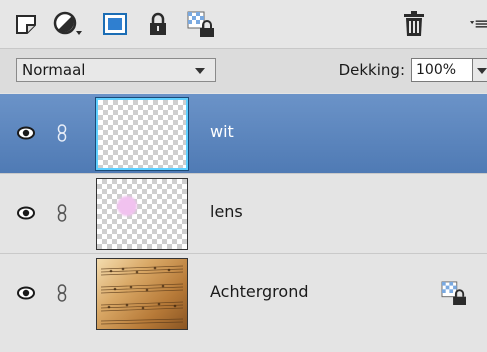 The image size is (487, 352). I want to click on delete-layer-icon, so click(414, 23).